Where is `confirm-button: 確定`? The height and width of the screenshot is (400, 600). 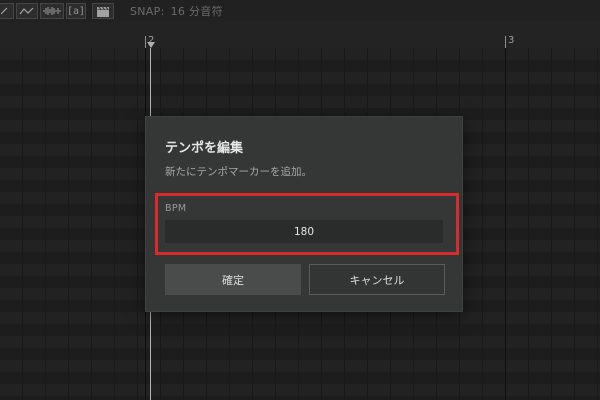
confirm-button: 確定 is located at coordinates (233, 279).